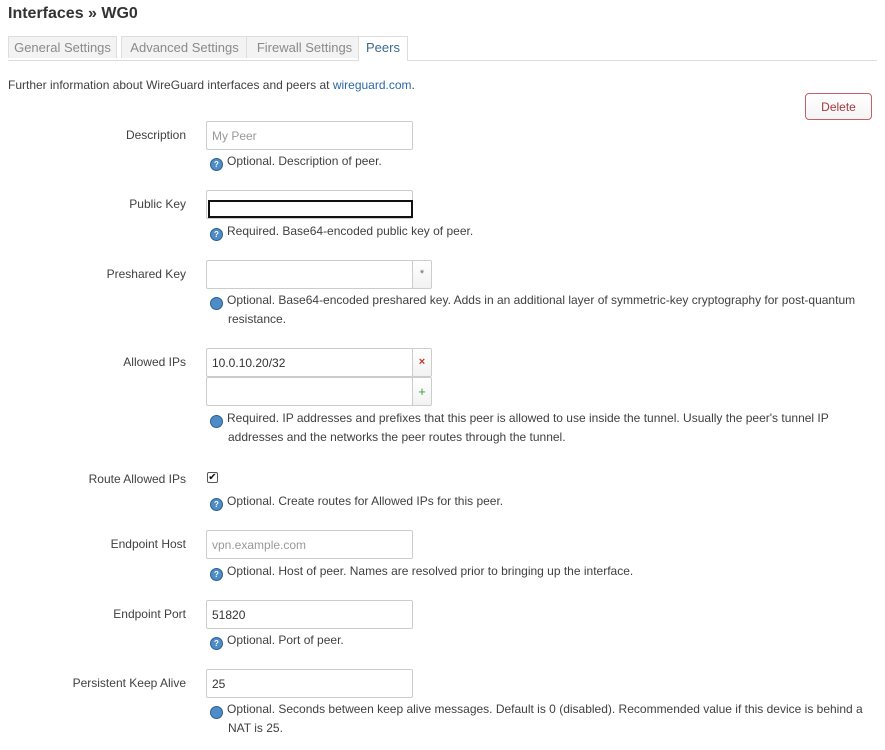  What do you see at coordinates (309, 362) in the screenshot?
I see `allowed-ip-input` at bounding box center [309, 362].